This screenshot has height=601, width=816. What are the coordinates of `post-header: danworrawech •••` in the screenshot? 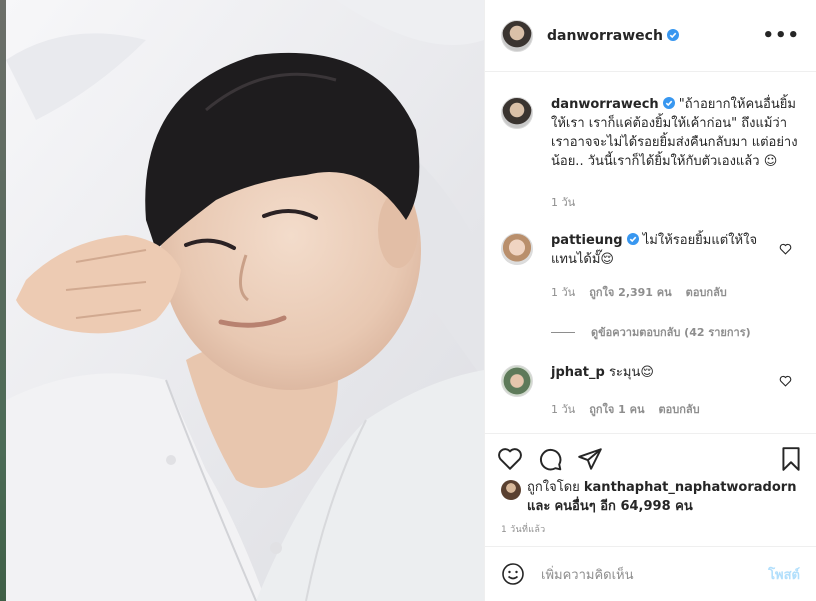 It's located at (650, 36).